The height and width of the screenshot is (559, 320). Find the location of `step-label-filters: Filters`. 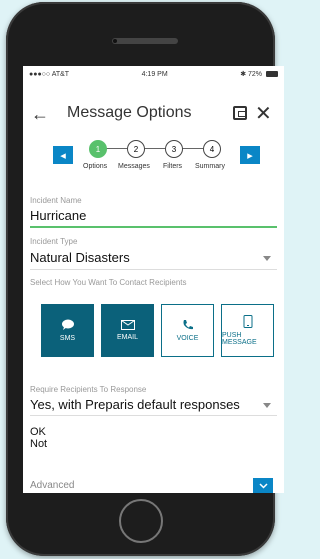

step-label-filters: Filters is located at coordinates (173, 166).